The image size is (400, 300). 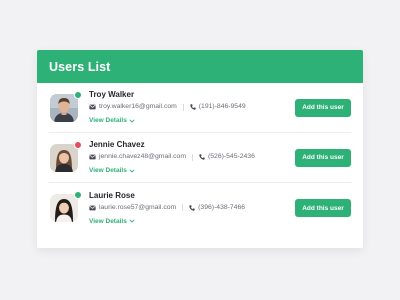 What do you see at coordinates (78, 144) in the screenshot?
I see `status-busy-indicator` at bounding box center [78, 144].